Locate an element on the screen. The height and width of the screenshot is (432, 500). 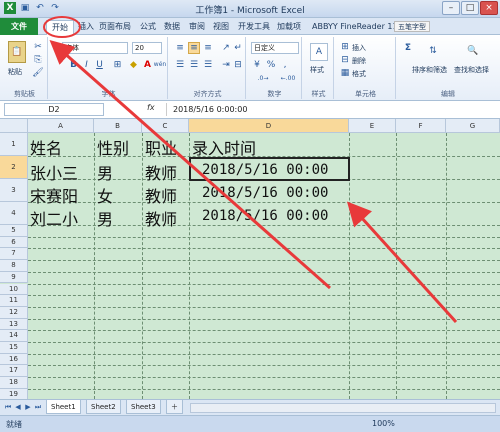
phonetic-icon: wén is located at coordinates (160, 64).